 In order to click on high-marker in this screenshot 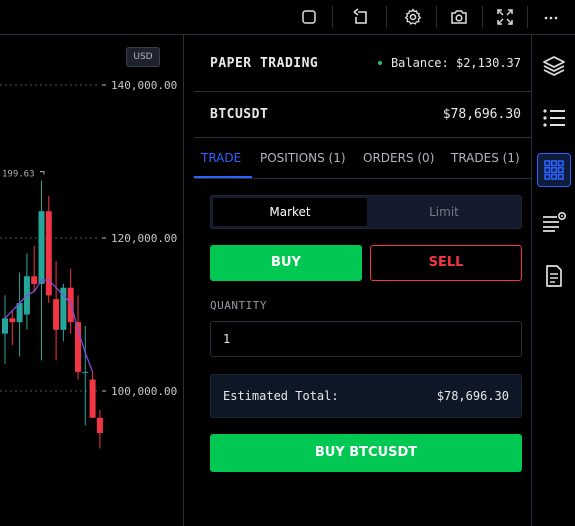, I will do `click(42, 173)`.